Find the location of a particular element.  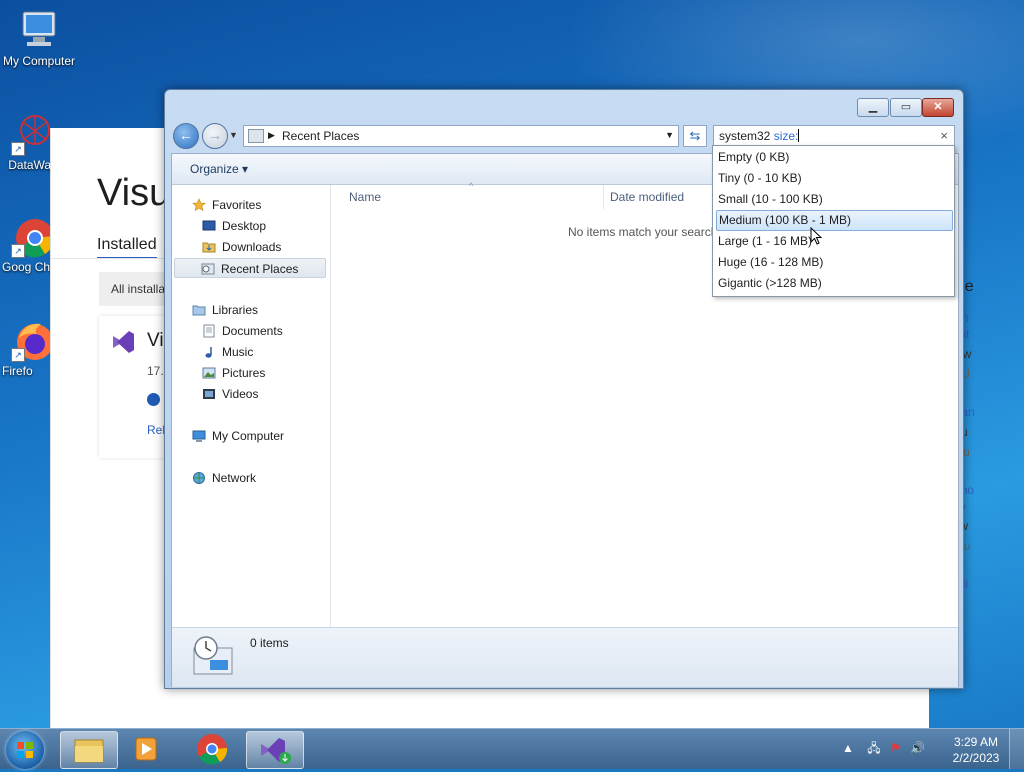

taskbar-chrome-button is located at coordinates (212, 749).